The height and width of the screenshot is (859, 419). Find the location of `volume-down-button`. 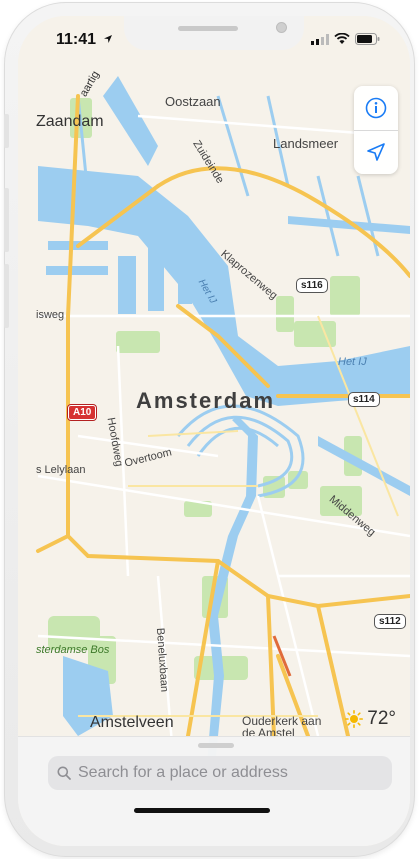

volume-down-button is located at coordinates (6, 296).